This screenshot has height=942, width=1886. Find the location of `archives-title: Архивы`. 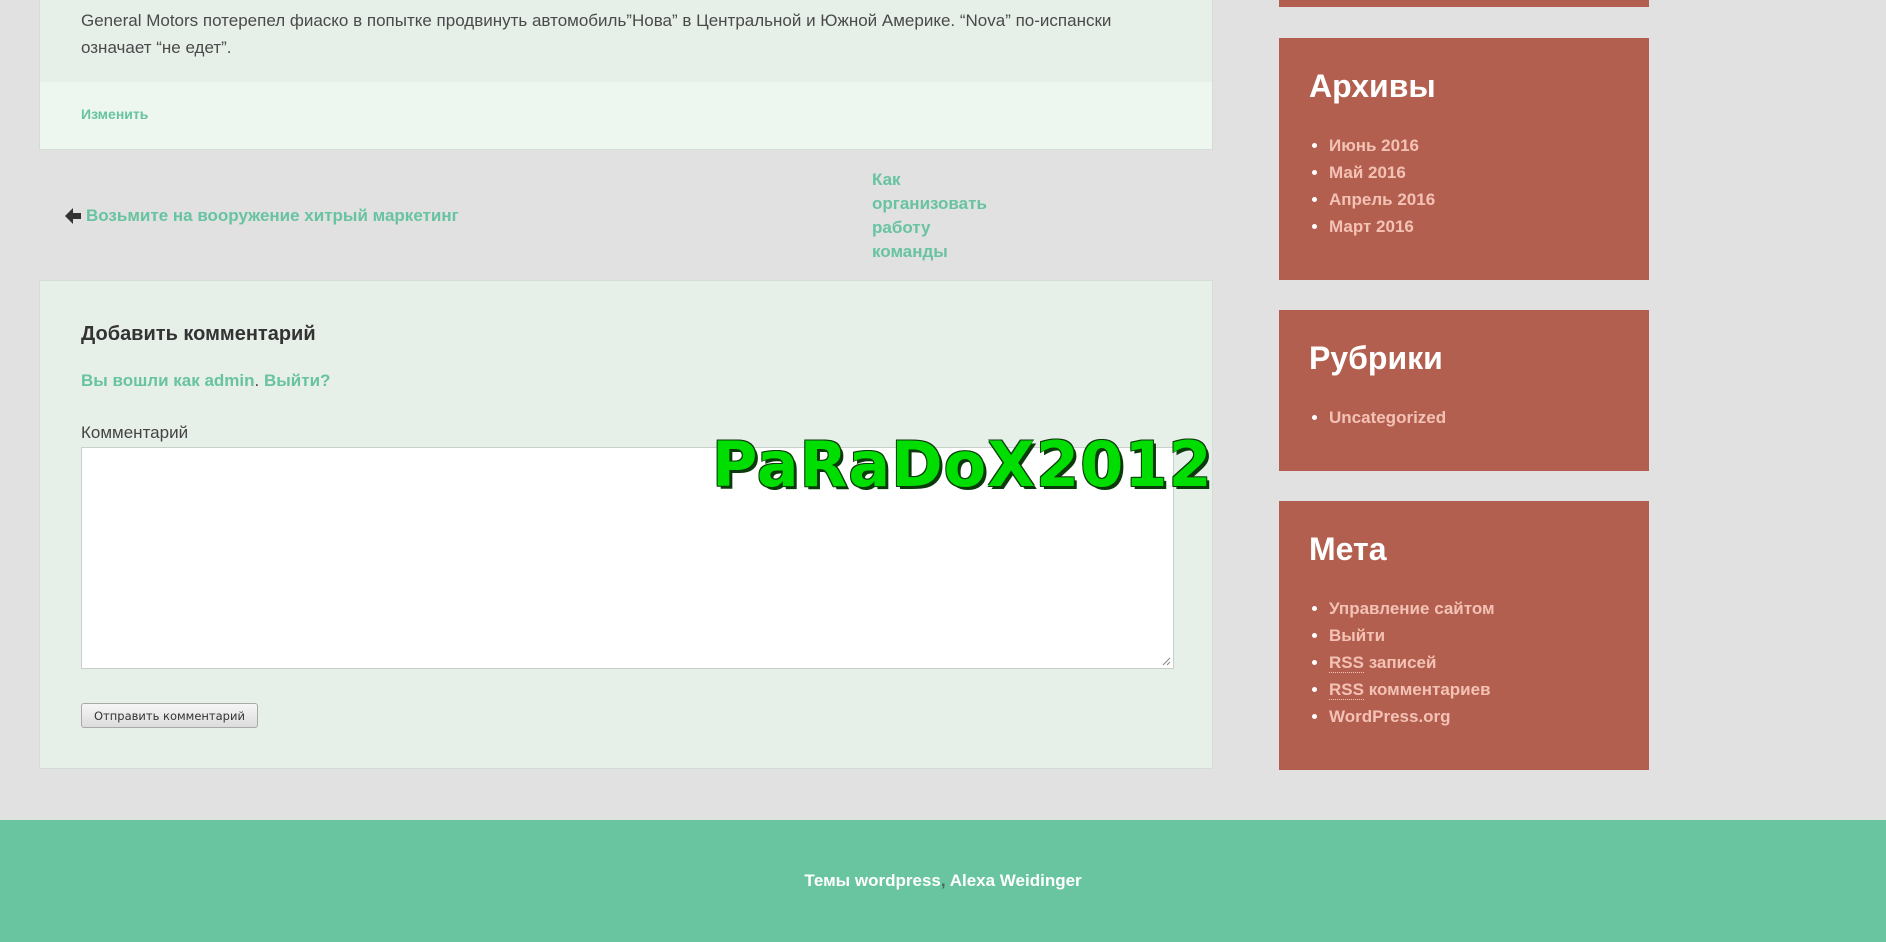

archives-title: Архивы is located at coordinates (1372, 86).